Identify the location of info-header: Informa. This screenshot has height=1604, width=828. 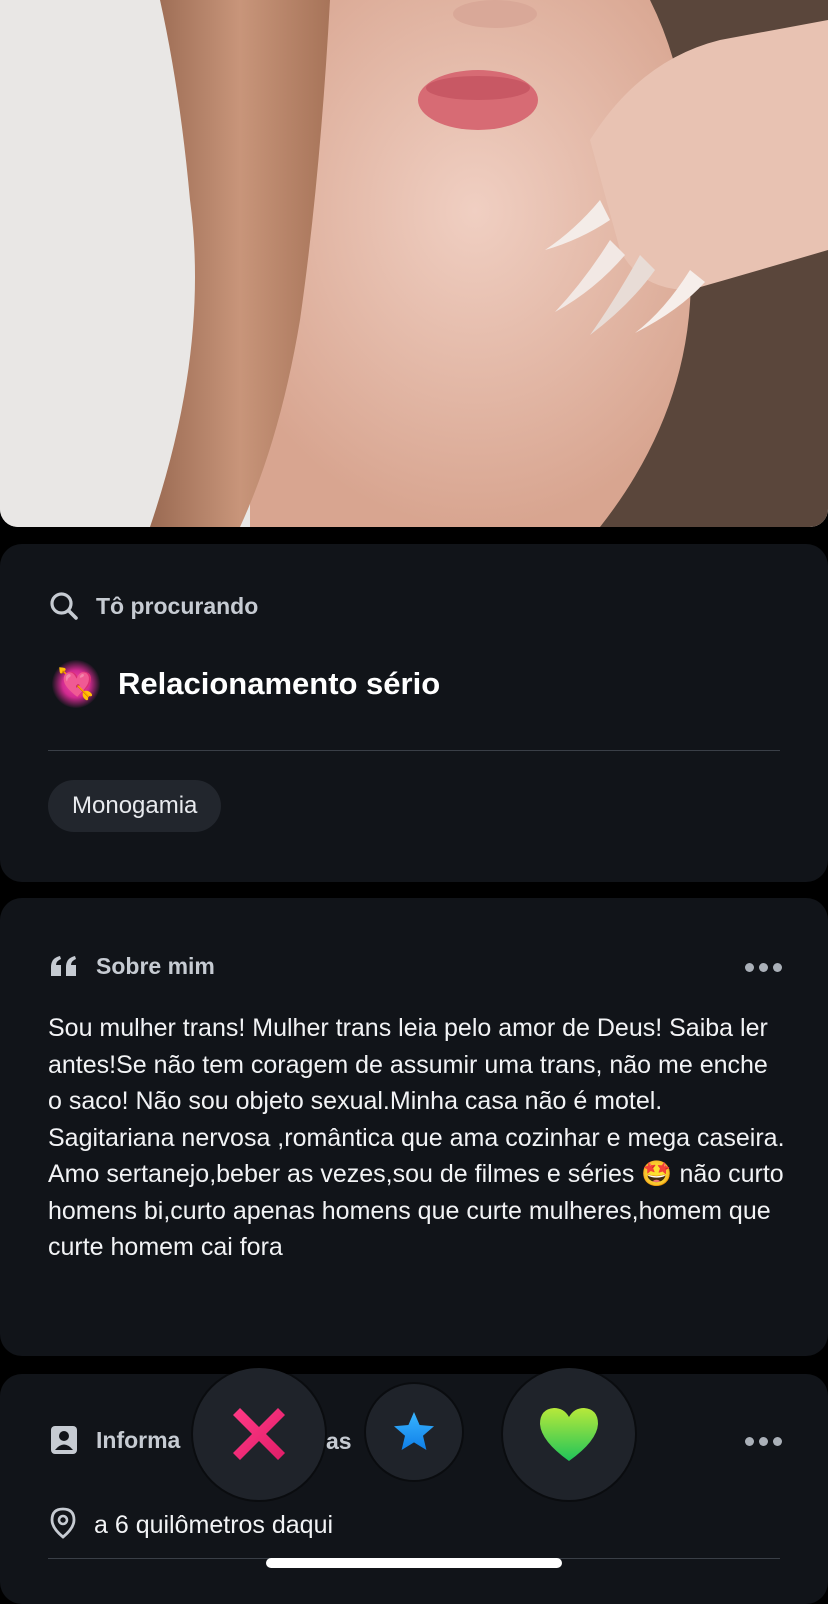
(114, 1440).